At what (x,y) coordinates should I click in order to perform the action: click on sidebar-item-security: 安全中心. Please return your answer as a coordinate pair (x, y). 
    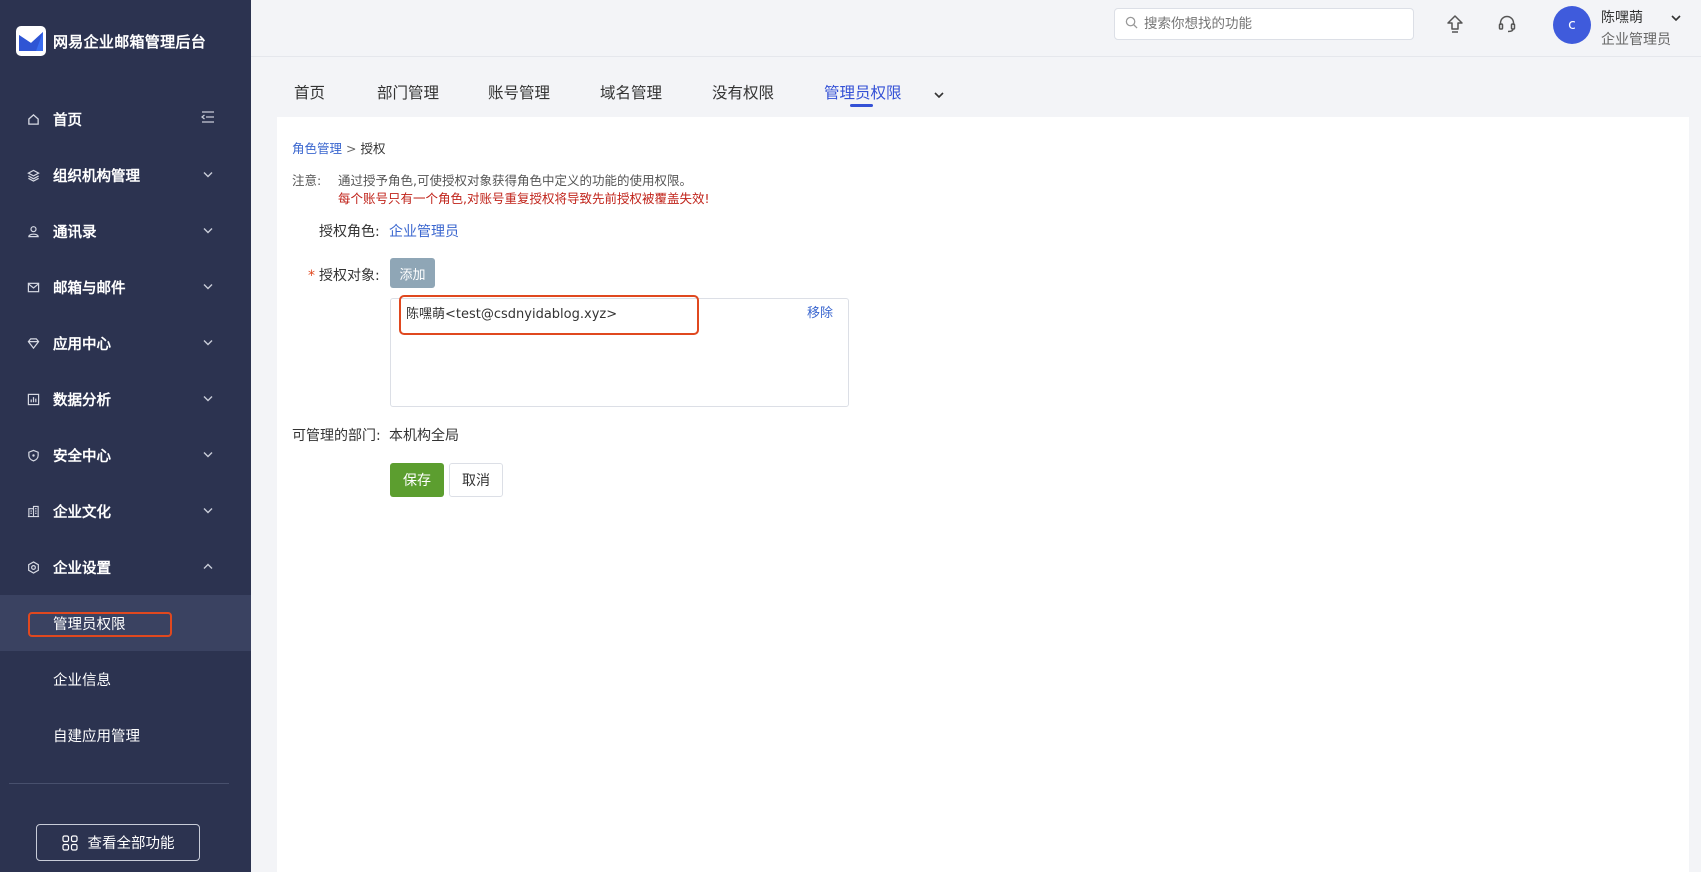
    Looking at the image, I should click on (125, 455).